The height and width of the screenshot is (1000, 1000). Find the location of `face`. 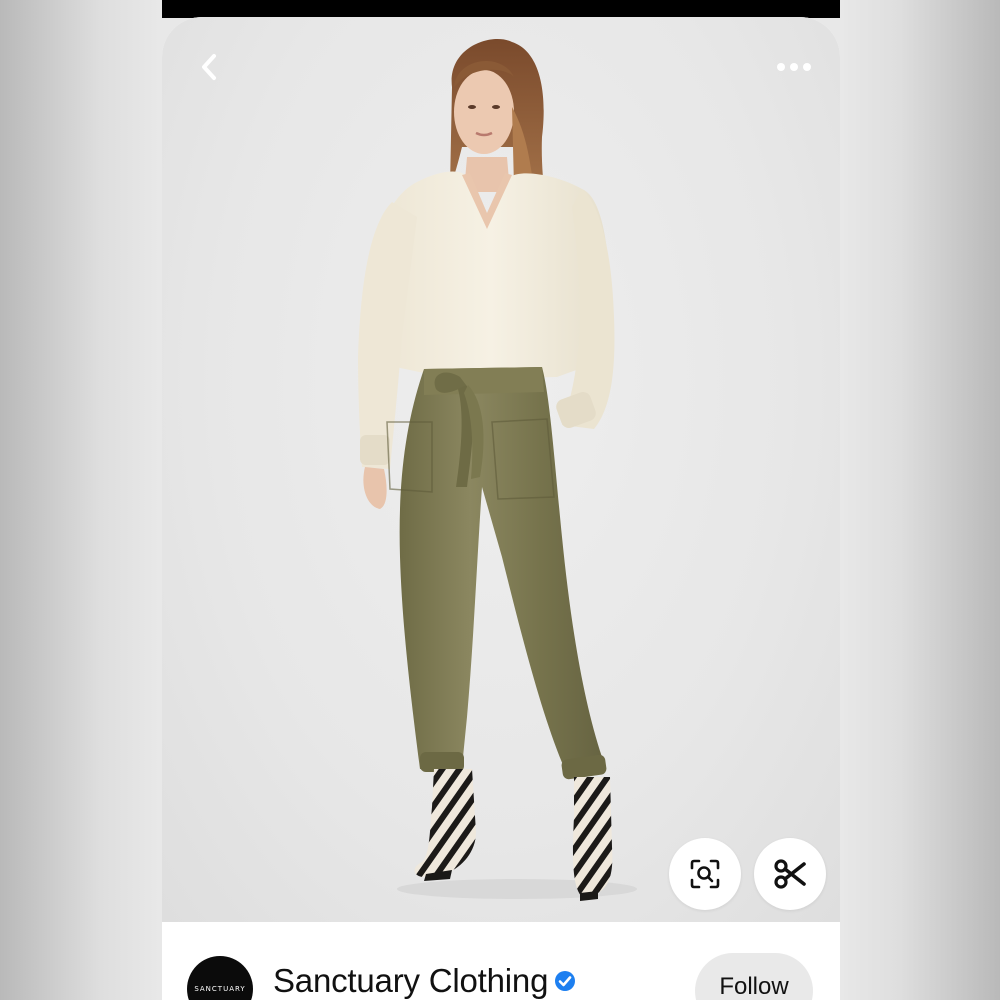

face is located at coordinates (484, 112).